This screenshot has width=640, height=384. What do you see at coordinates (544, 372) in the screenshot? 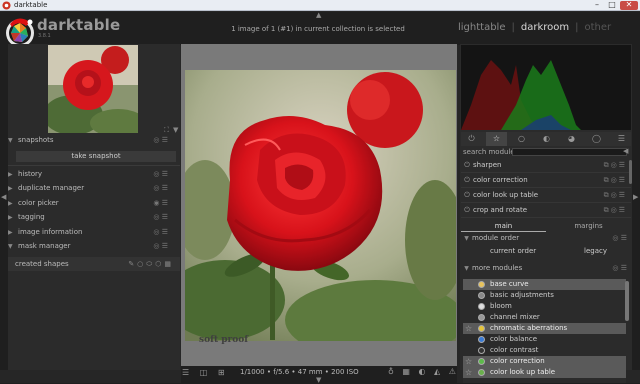
I see `list-item: ☆ color look up table` at bounding box center [544, 372].